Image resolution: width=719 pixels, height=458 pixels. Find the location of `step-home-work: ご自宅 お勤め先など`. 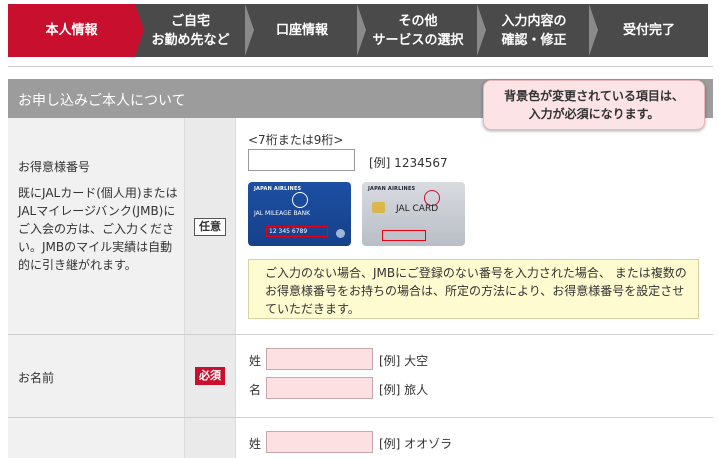

step-home-work: ご自宅 お勤め先など is located at coordinates (195, 30).